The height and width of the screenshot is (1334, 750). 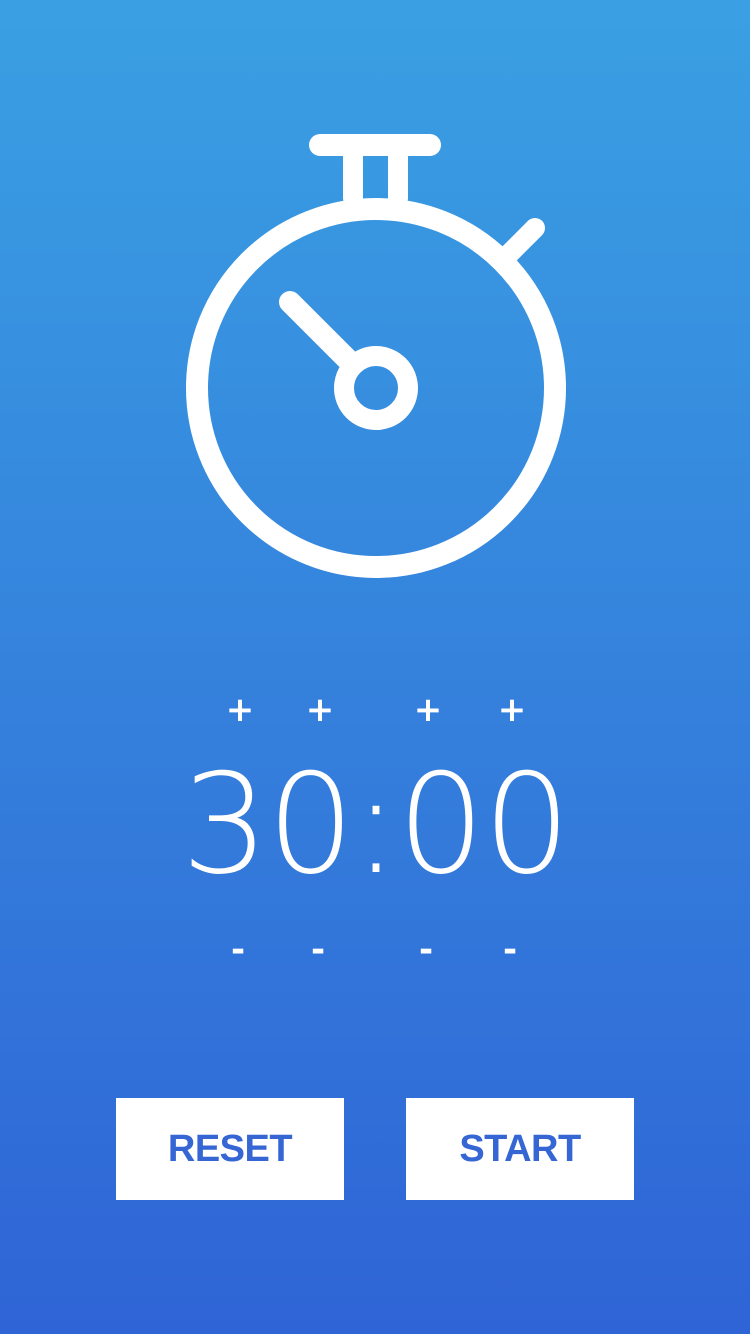 What do you see at coordinates (426, 950) in the screenshot?
I see `seconds-tens-decrement-button: -` at bounding box center [426, 950].